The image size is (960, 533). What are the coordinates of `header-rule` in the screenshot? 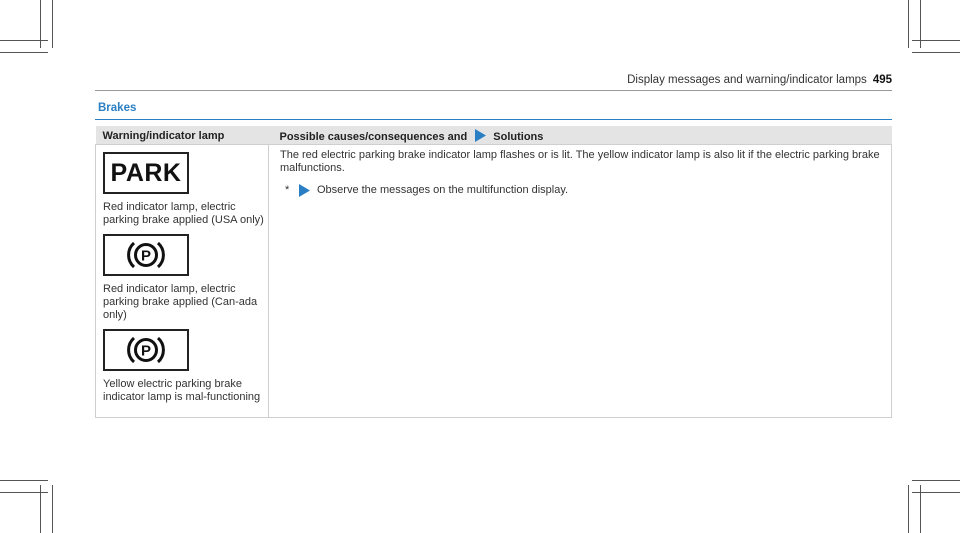 It's located at (493, 90).